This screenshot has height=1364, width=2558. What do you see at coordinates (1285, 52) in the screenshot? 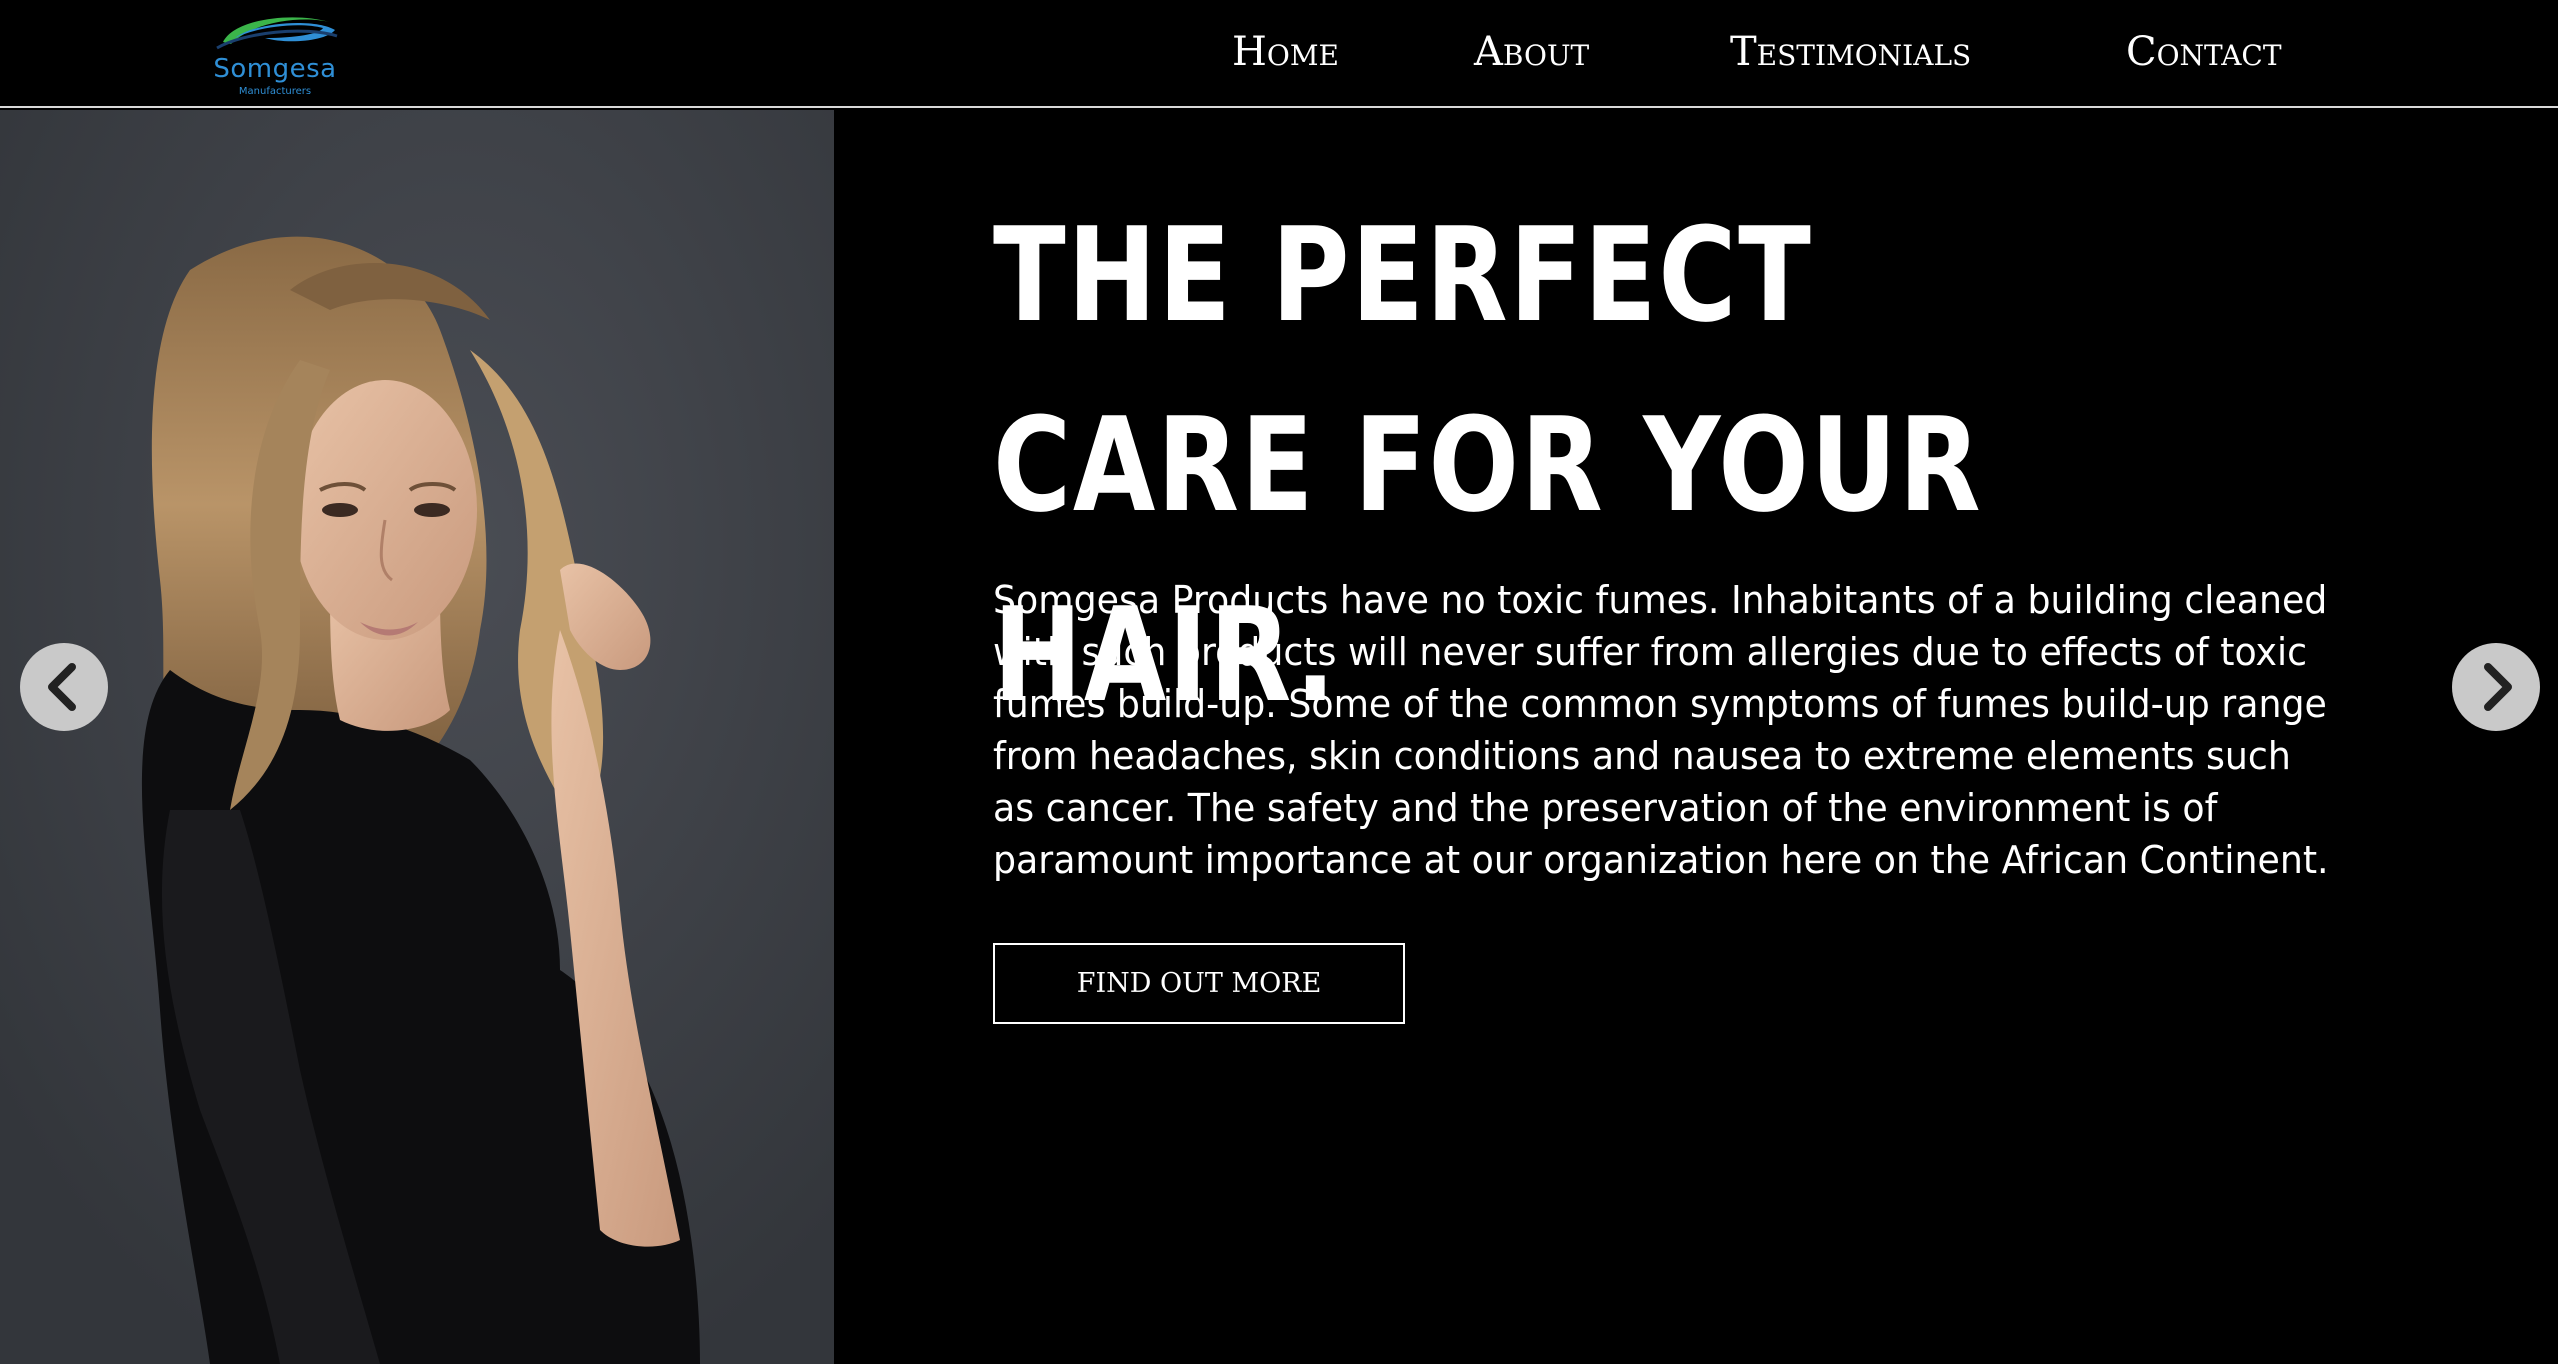
I see `nav-home: Home` at bounding box center [1285, 52].